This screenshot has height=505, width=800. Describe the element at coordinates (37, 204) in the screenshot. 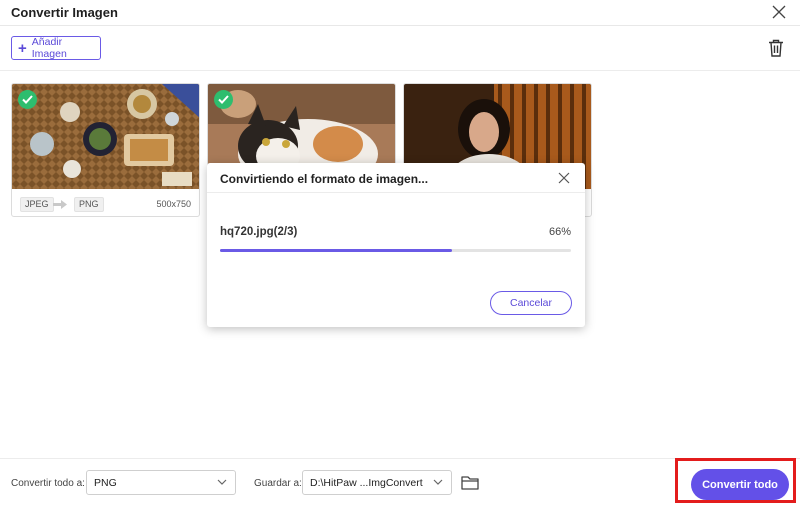

I see `source-format: JPEG` at that location.